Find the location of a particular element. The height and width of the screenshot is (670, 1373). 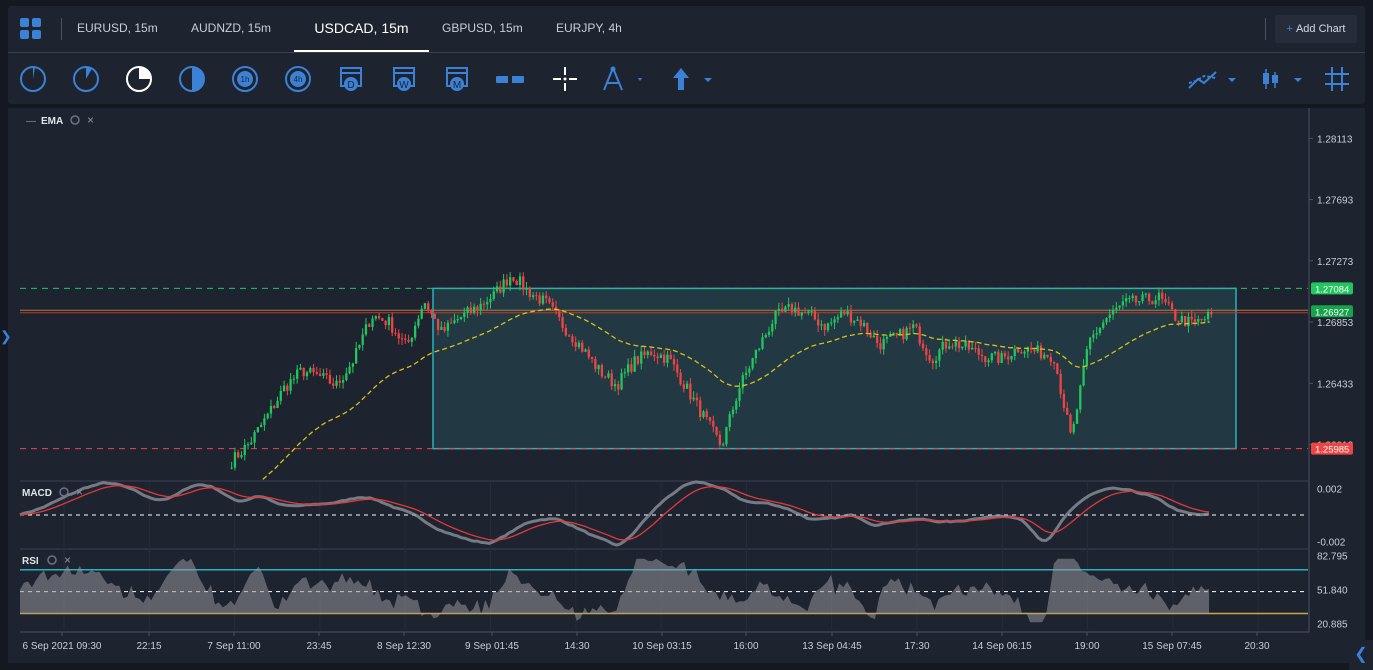

arrow-up-icon is located at coordinates (693, 79).